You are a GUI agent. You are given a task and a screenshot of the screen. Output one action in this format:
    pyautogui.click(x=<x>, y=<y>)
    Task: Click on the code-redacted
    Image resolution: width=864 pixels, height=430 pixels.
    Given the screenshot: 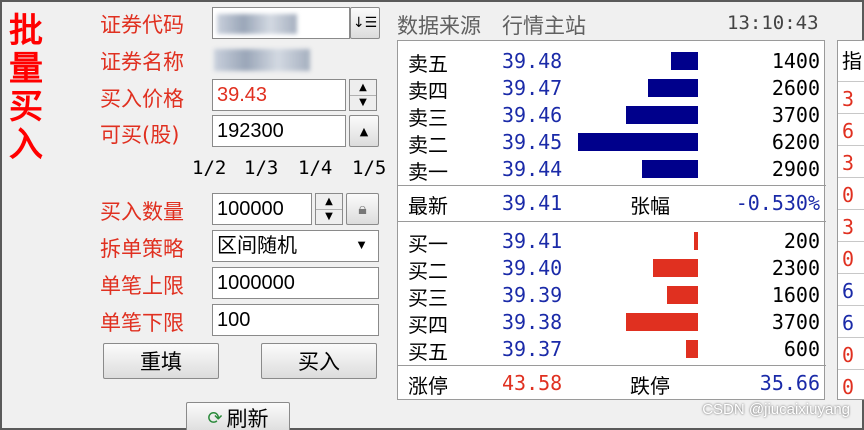 What is the action you would take?
    pyautogui.click(x=257, y=23)
    